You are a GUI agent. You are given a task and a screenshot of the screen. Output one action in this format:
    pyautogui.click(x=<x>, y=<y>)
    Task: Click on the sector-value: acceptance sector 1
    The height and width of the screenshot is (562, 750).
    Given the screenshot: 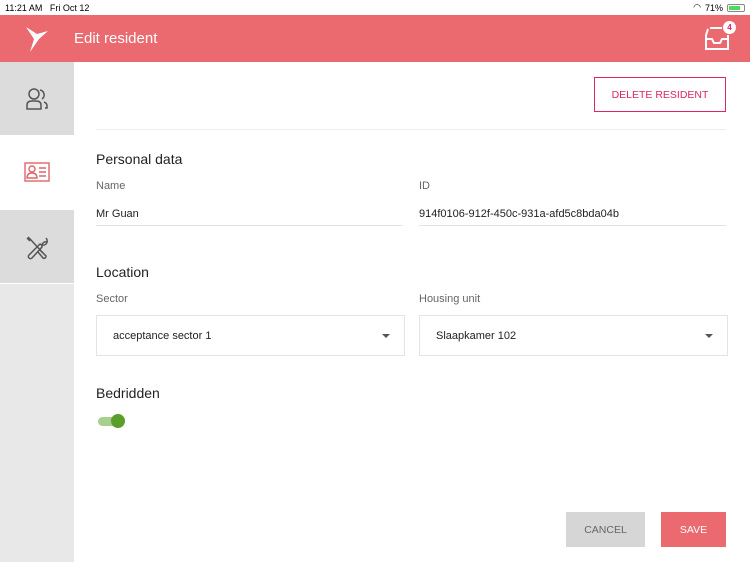 What is the action you would take?
    pyautogui.click(x=162, y=335)
    